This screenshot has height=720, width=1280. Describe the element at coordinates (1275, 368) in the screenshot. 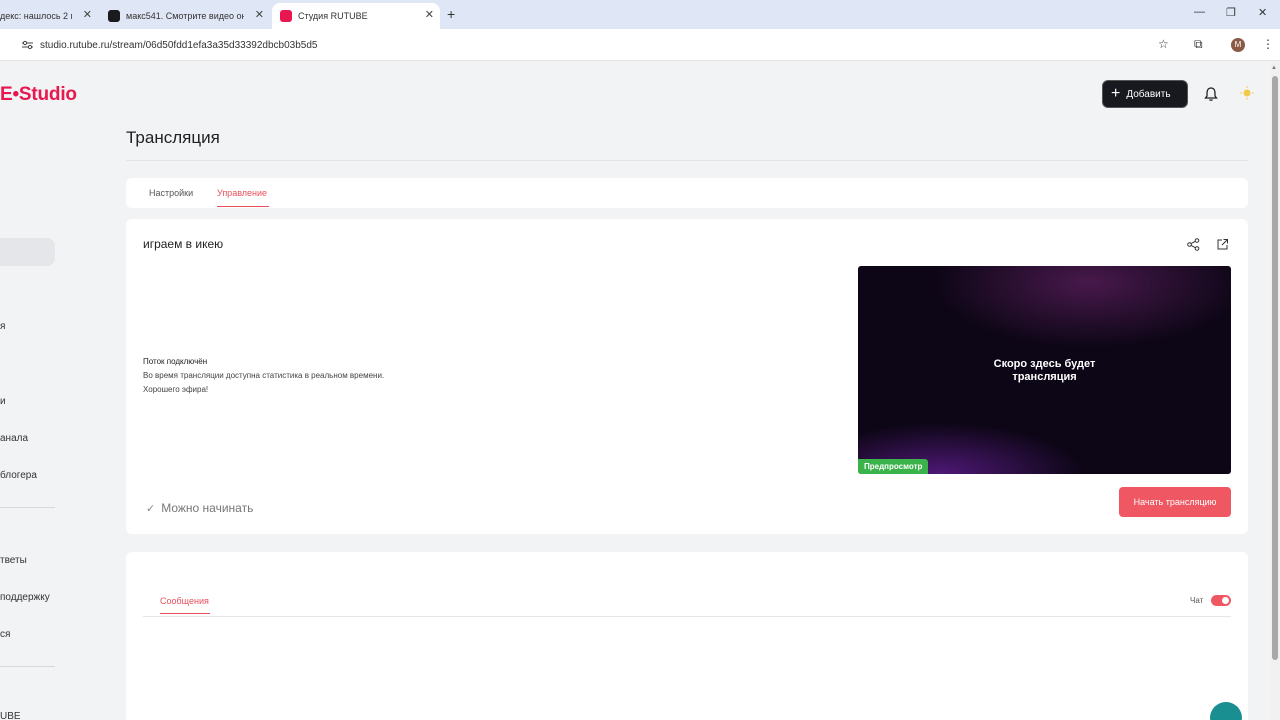

I see `scrollbar-thumb` at that location.